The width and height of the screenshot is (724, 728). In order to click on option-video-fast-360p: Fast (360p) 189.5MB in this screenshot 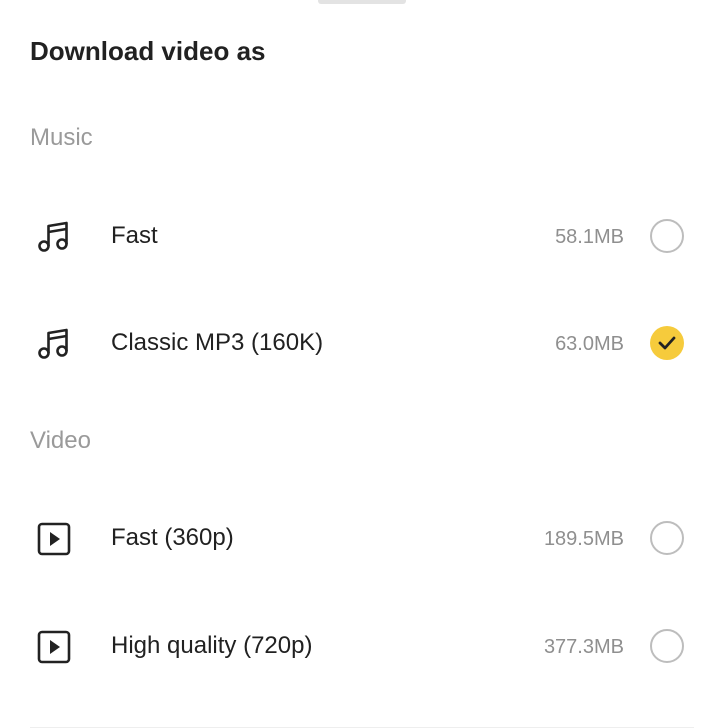, I will do `click(362, 539)`.